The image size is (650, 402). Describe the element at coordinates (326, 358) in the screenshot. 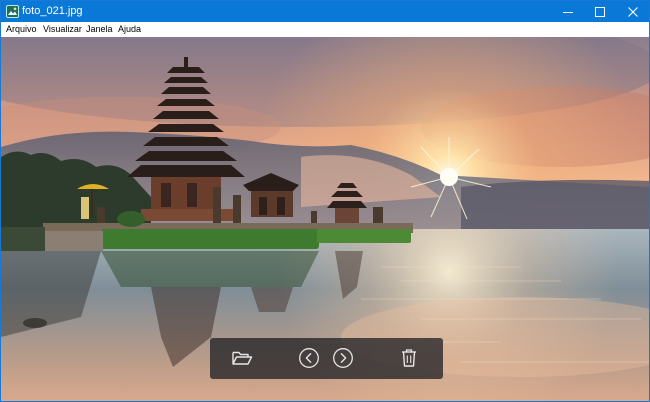

I see `image-toolbar` at that location.